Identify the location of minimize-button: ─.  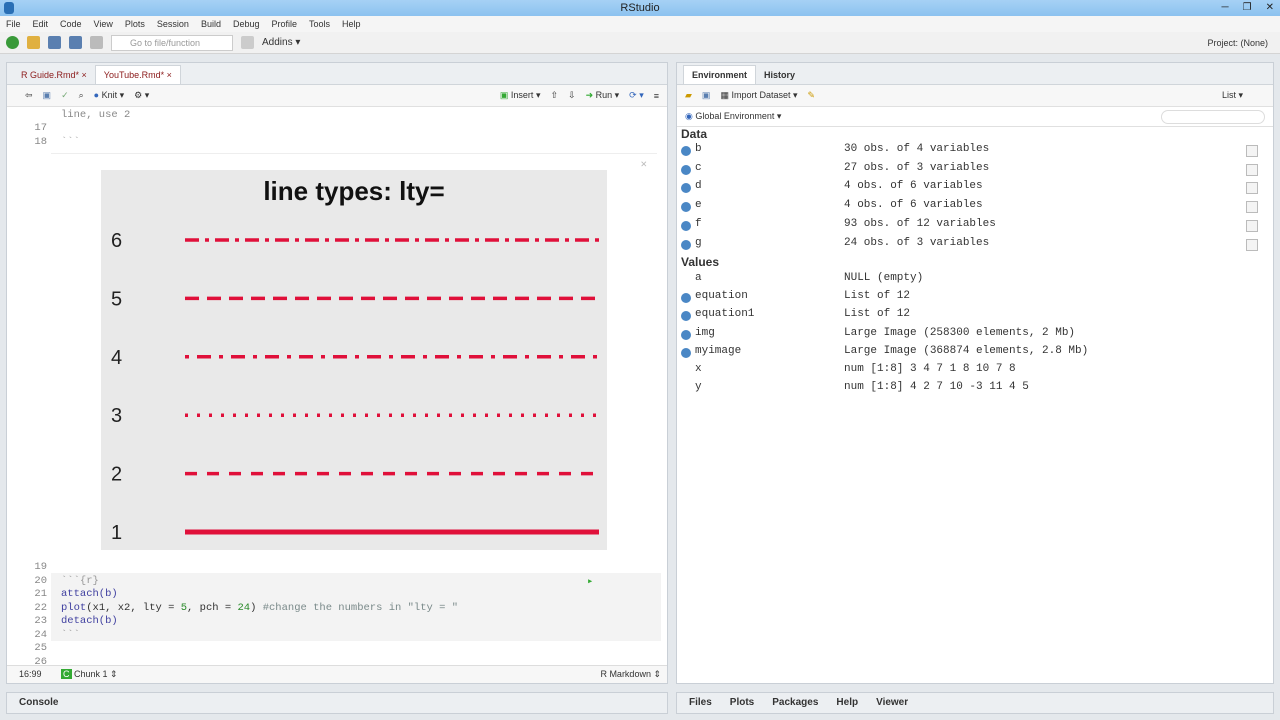
(1225, 8).